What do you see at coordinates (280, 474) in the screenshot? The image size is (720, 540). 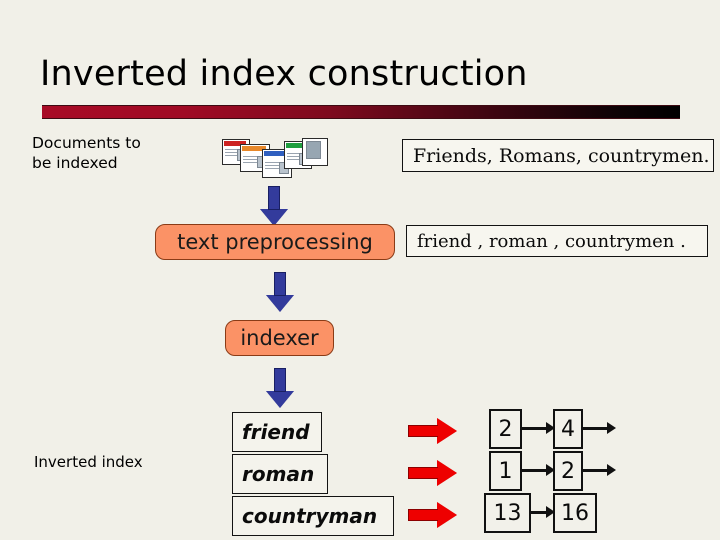 I see `dictionary-term-box: roman` at bounding box center [280, 474].